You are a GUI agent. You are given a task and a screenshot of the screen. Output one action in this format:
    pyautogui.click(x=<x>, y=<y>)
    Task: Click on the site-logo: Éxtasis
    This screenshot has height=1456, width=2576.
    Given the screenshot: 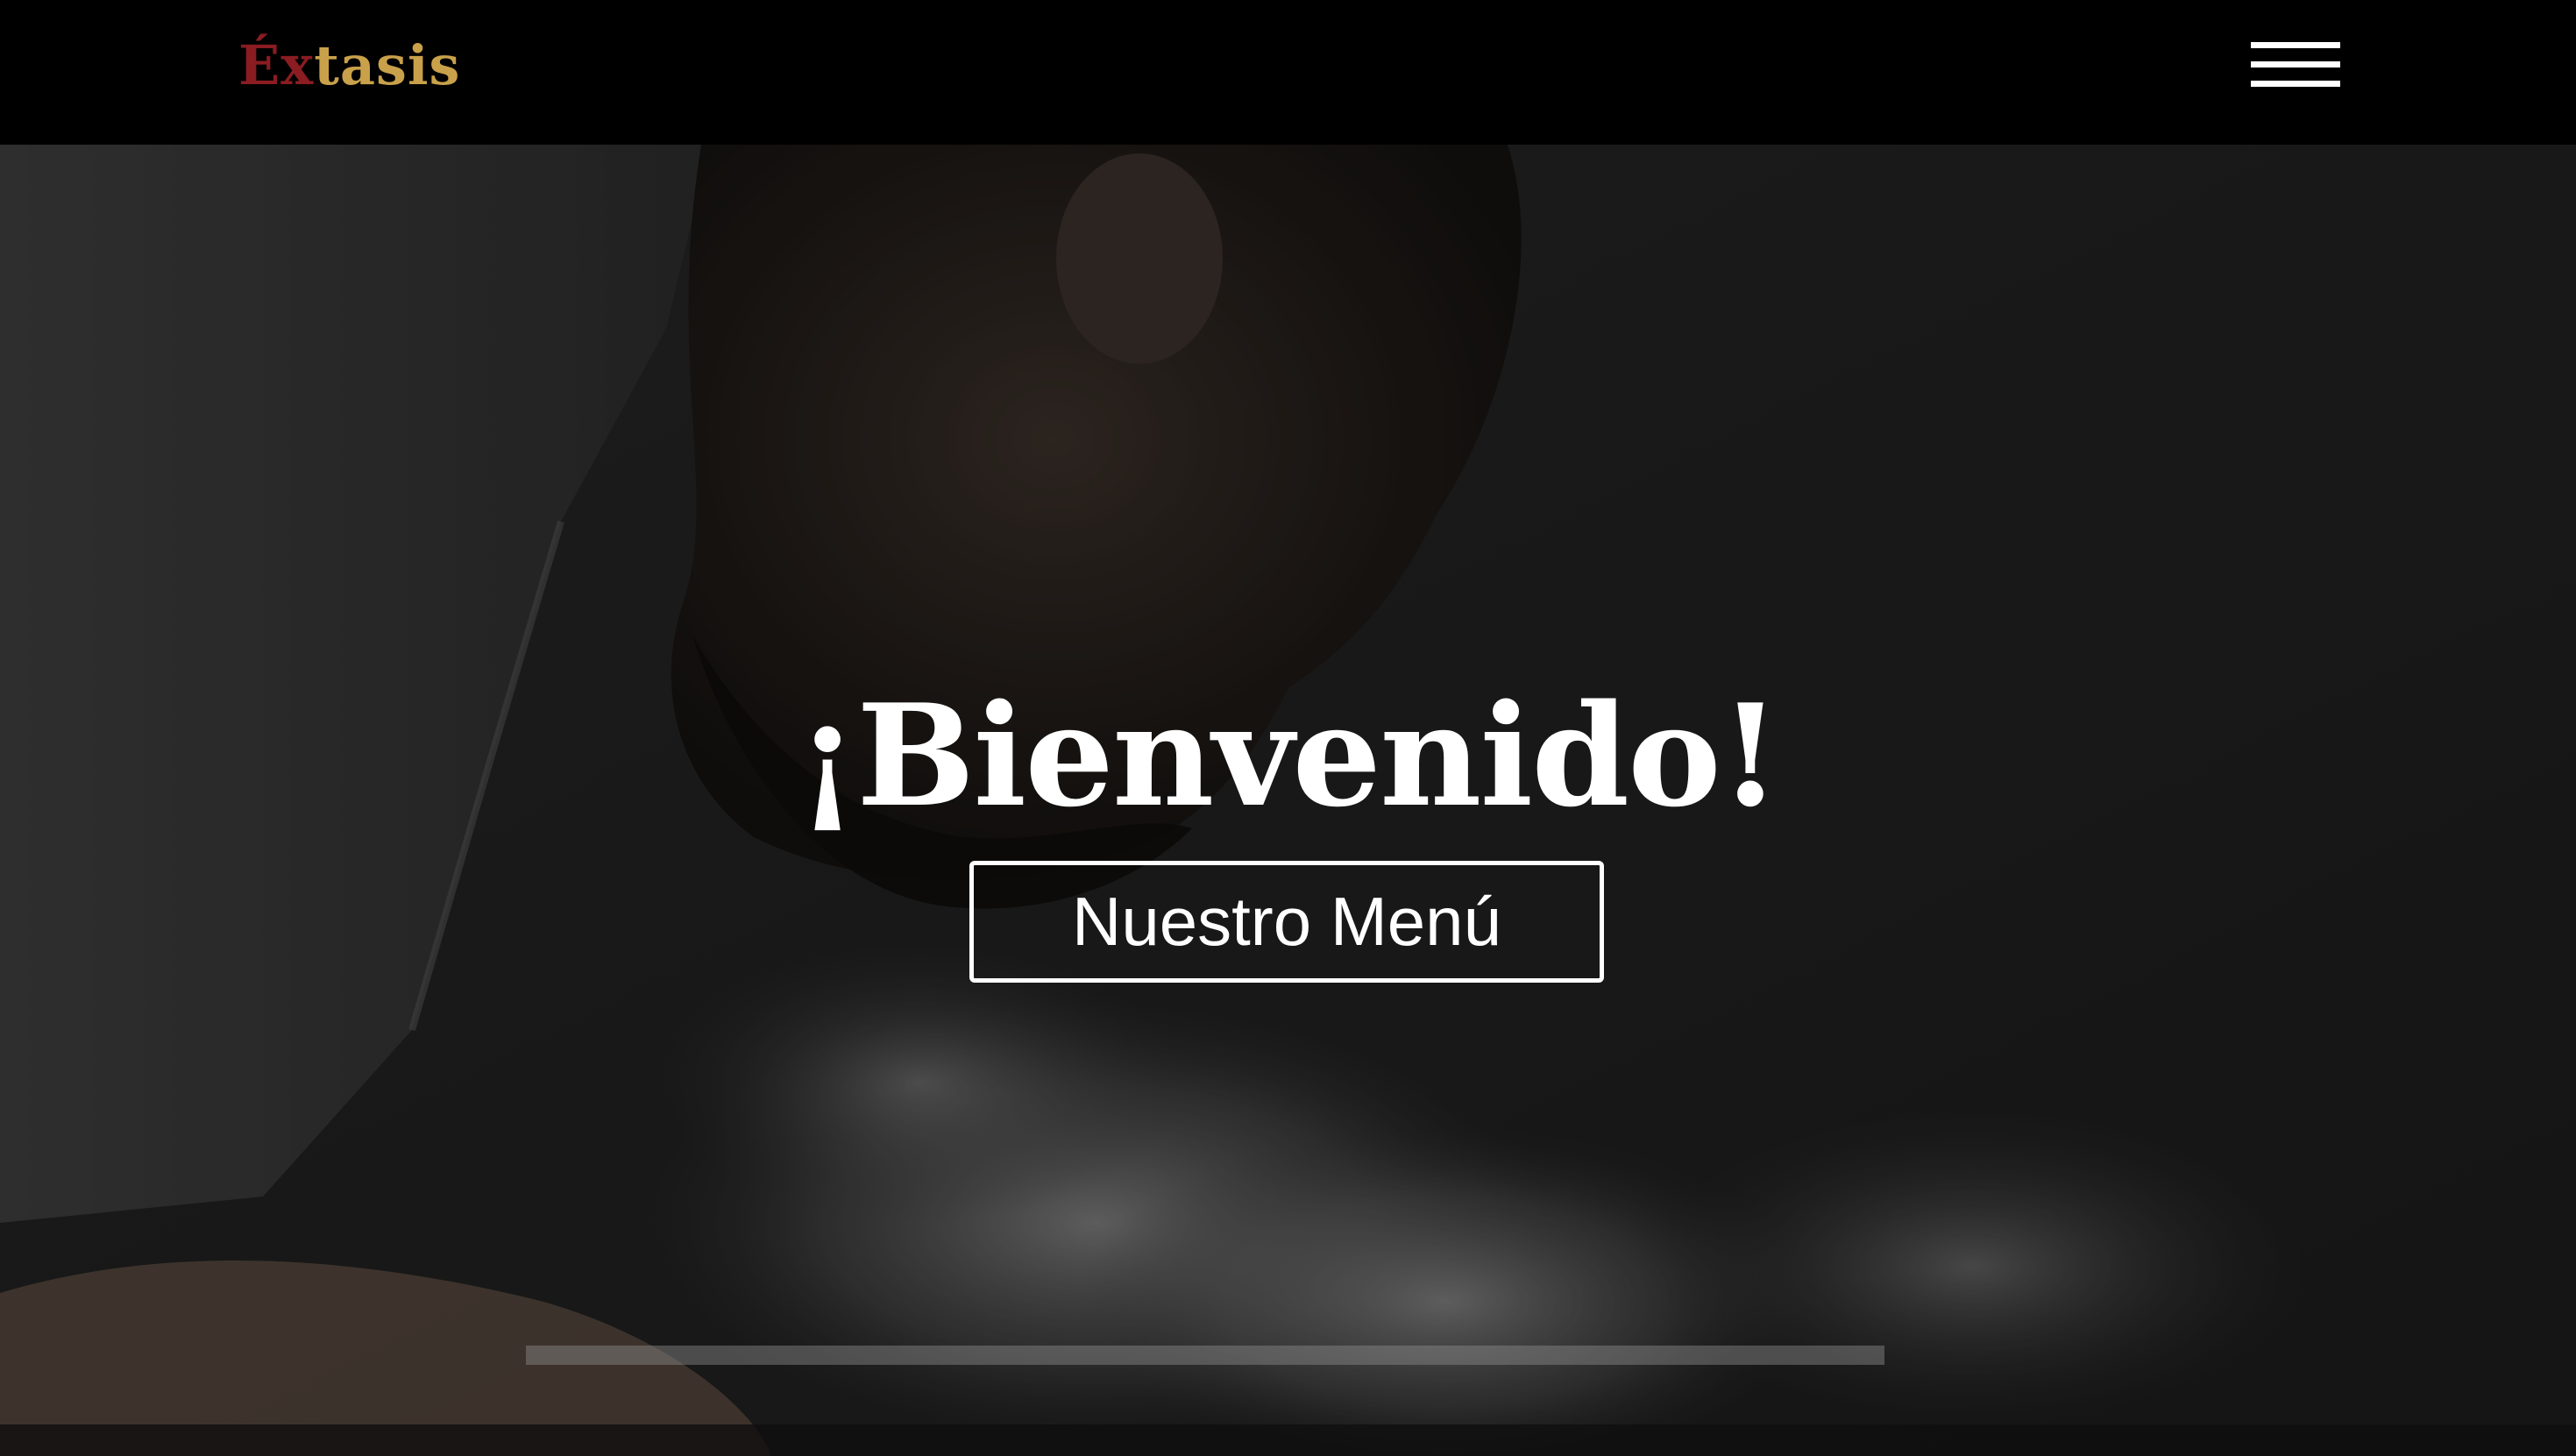 What is the action you would take?
    pyautogui.click(x=349, y=65)
    